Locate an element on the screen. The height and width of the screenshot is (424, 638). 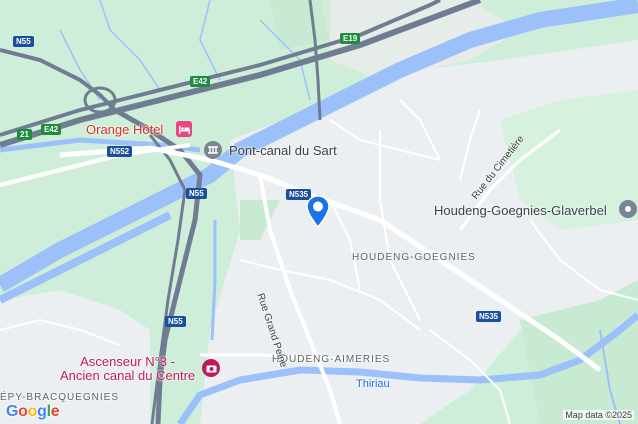
google-logo: Google is located at coordinates (33, 412).